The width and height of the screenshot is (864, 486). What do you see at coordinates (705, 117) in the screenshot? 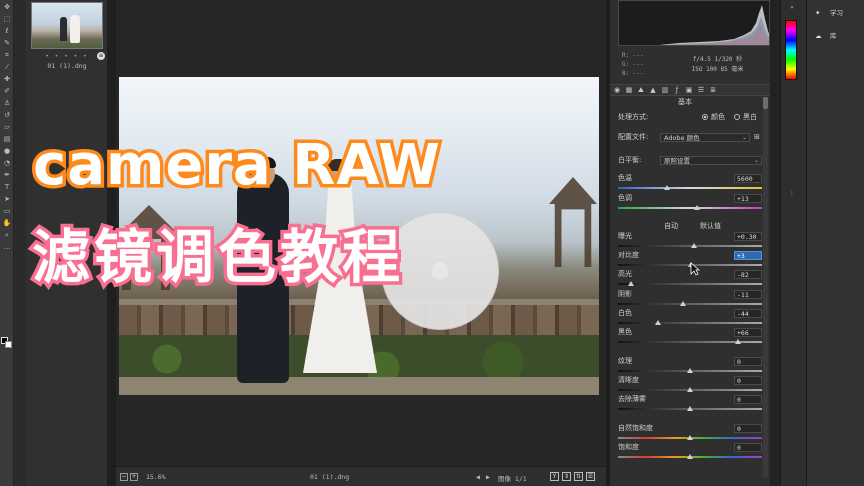
I see `treatment-color-radio` at bounding box center [705, 117].